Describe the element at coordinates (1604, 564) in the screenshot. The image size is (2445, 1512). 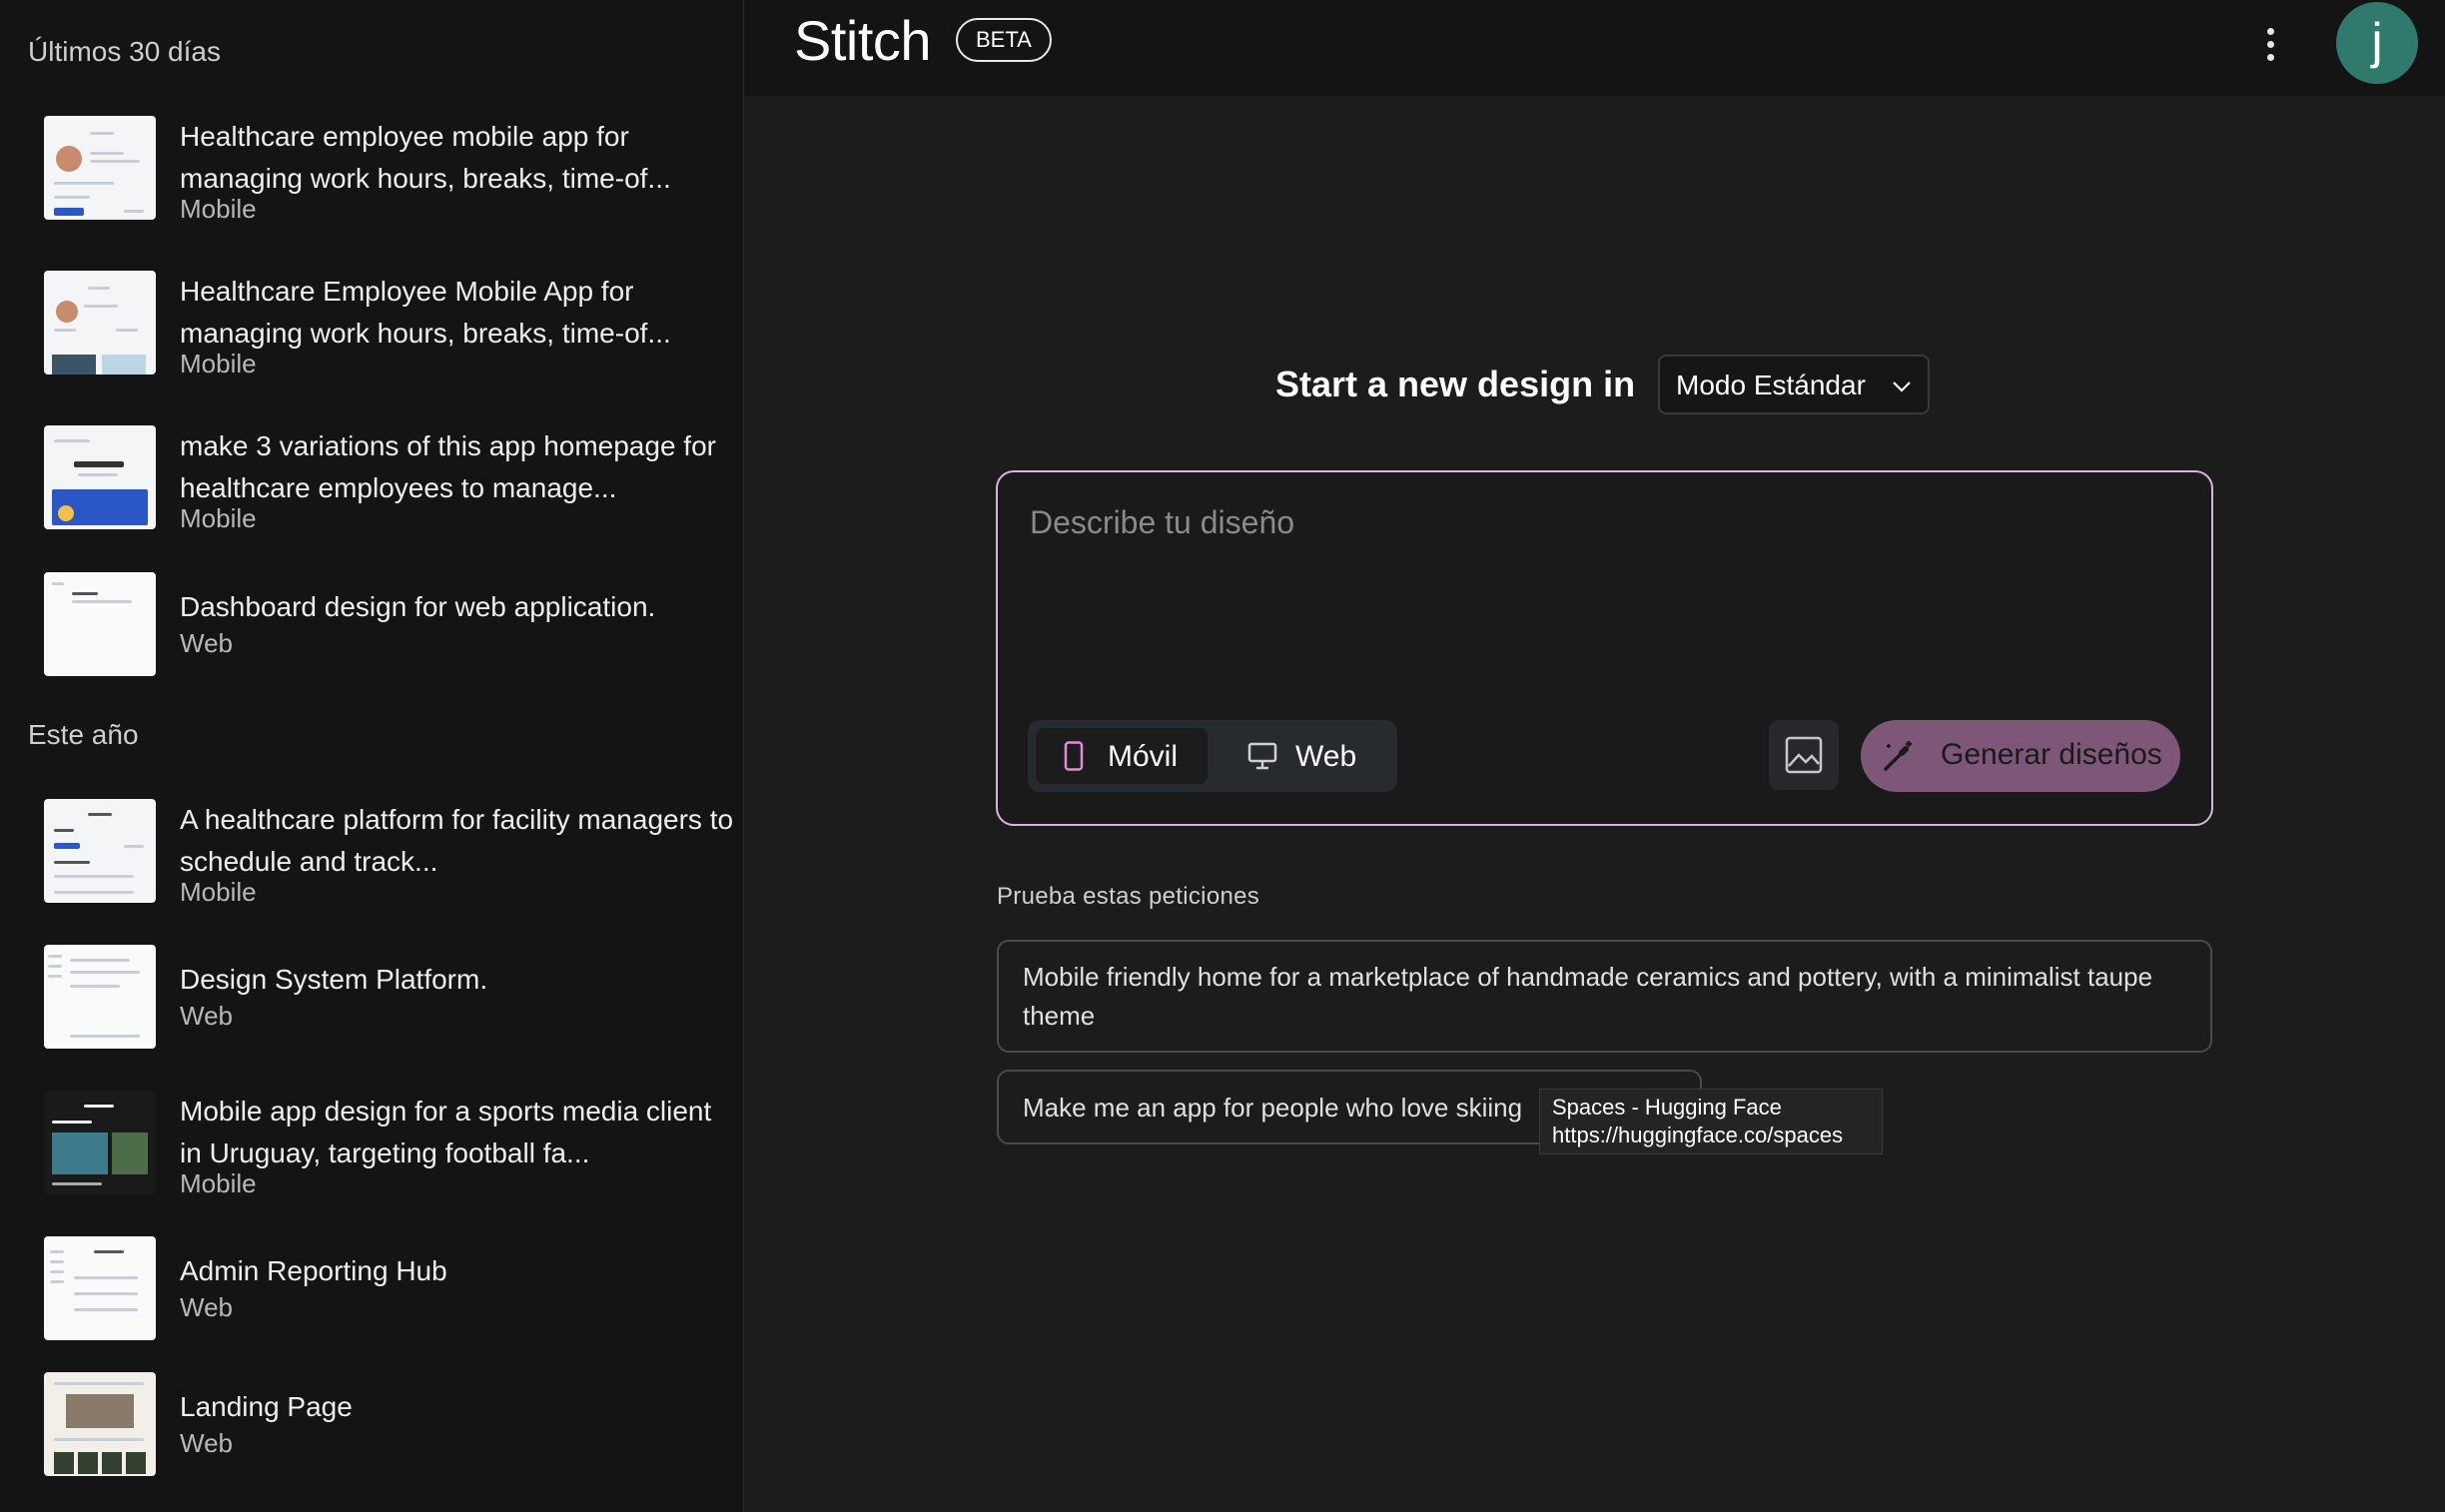
I see `prompt-input` at that location.